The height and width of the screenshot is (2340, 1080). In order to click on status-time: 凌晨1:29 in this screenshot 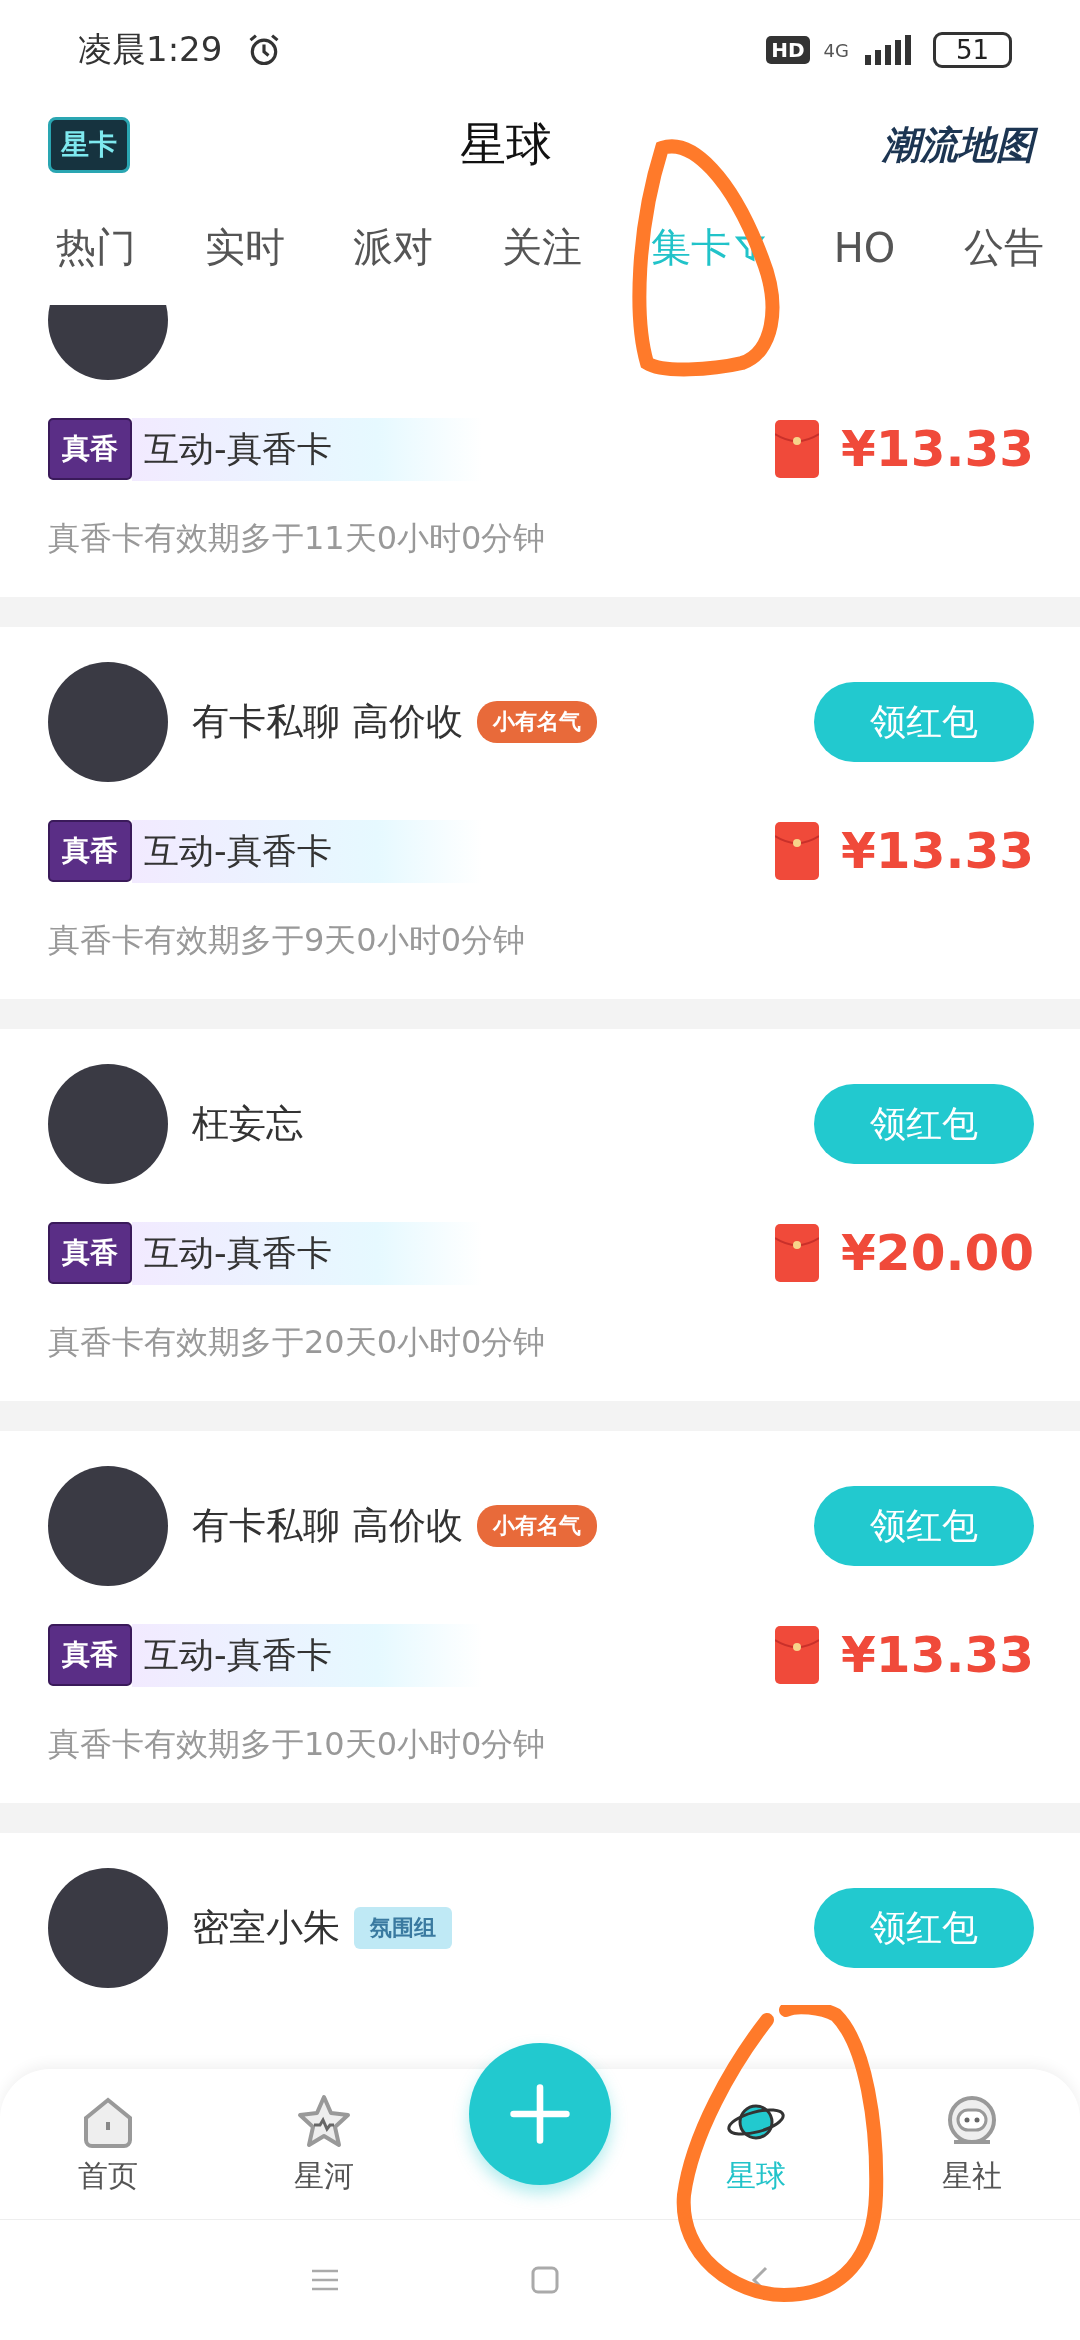, I will do `click(150, 49)`.